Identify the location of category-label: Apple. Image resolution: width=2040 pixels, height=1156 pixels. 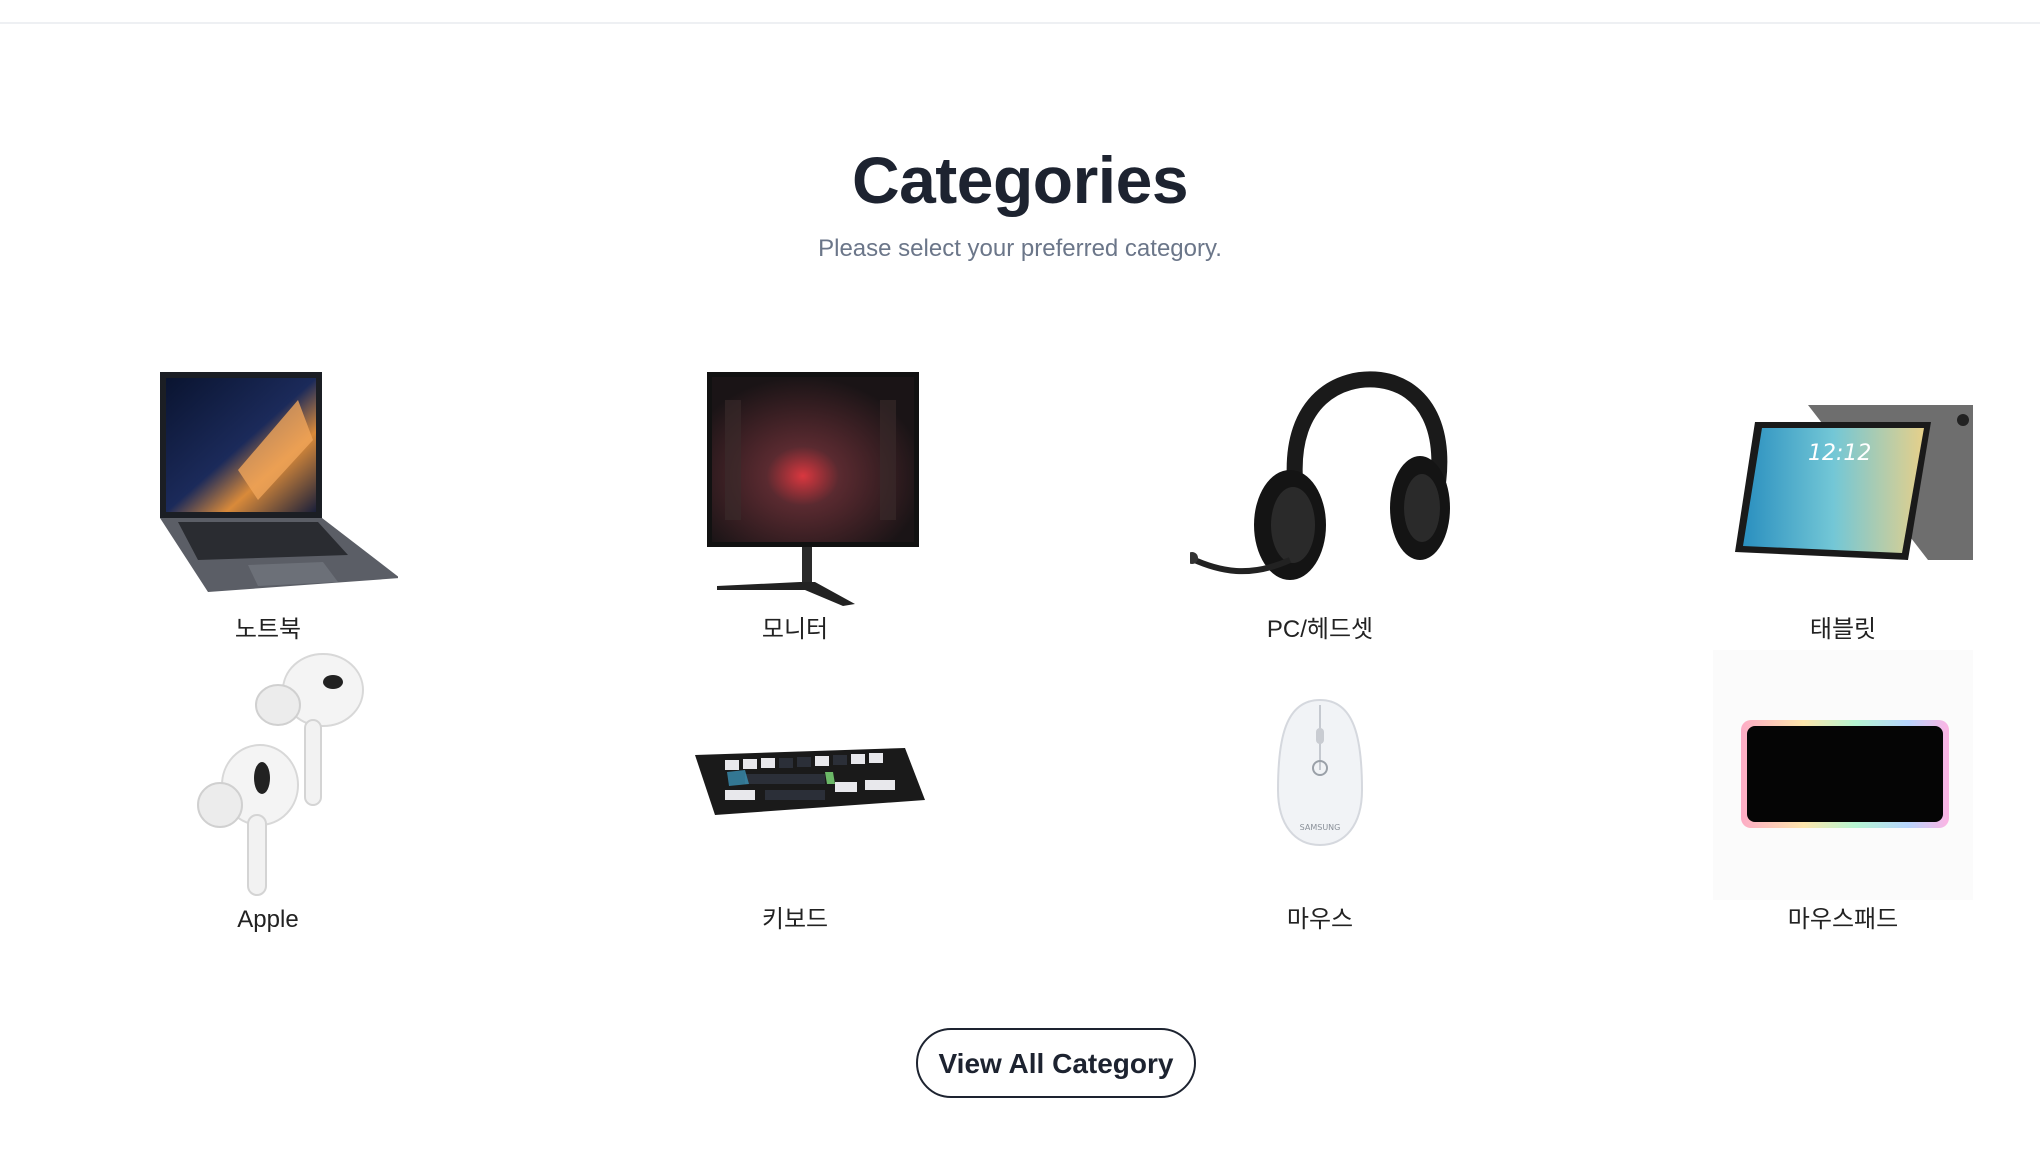
(268, 919).